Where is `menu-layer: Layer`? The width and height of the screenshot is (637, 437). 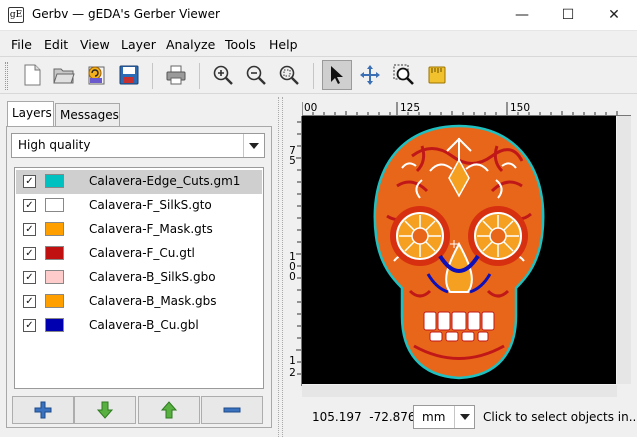
menu-layer: Layer is located at coordinates (138, 44).